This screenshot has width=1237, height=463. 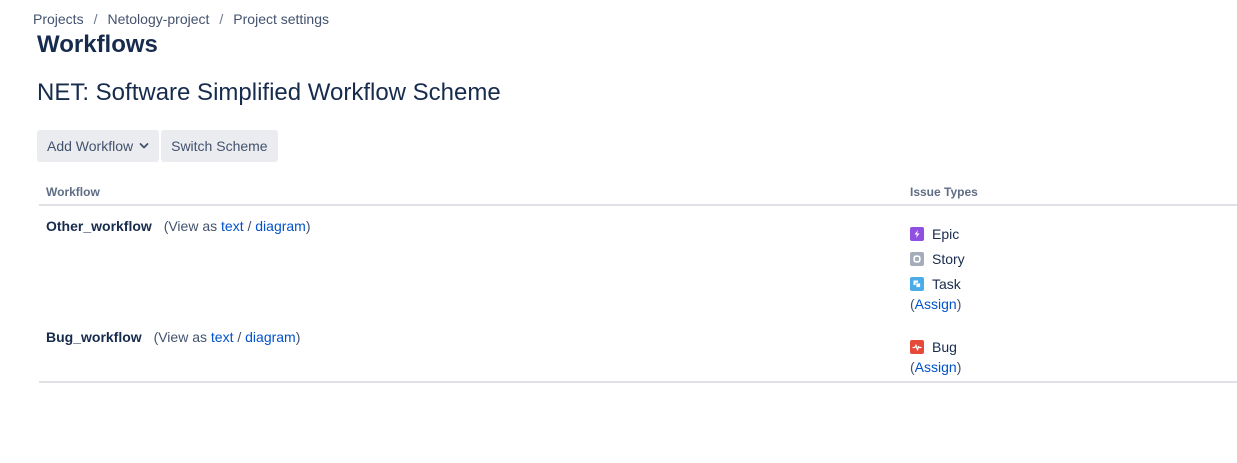 What do you see at coordinates (944, 192) in the screenshot?
I see `issue-types-column-header: Issue Types` at bounding box center [944, 192].